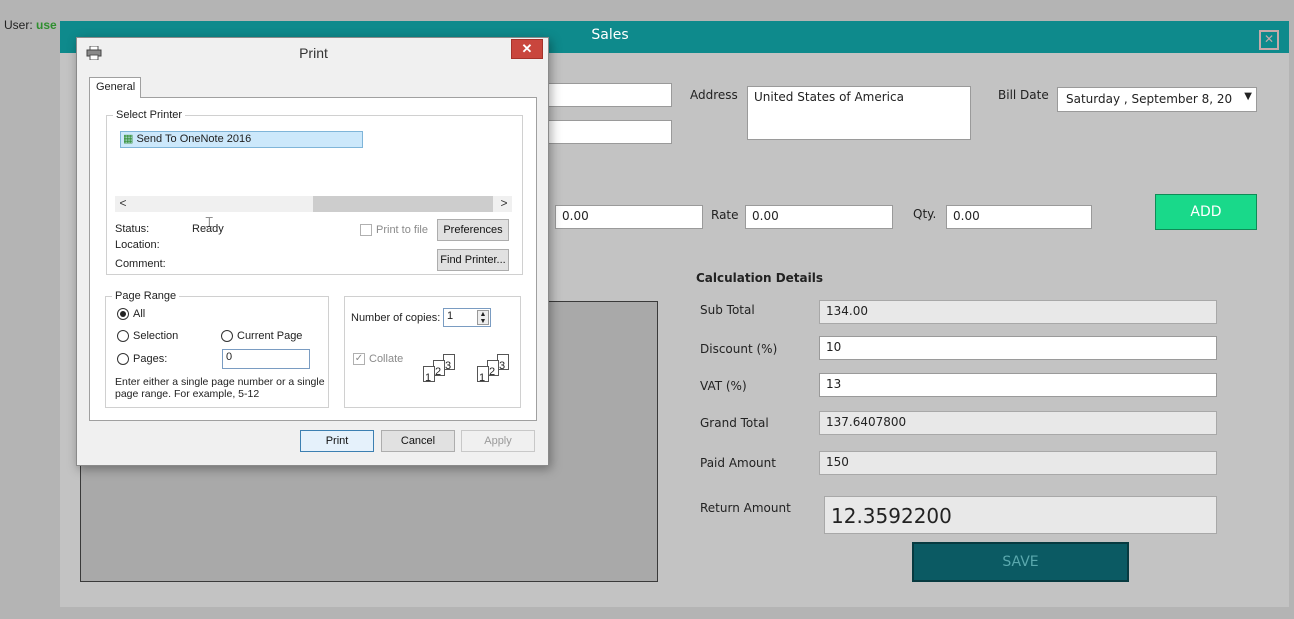 This screenshot has height=619, width=1294. What do you see at coordinates (504, 204) in the screenshot?
I see `scroll-right-icon: >` at bounding box center [504, 204].